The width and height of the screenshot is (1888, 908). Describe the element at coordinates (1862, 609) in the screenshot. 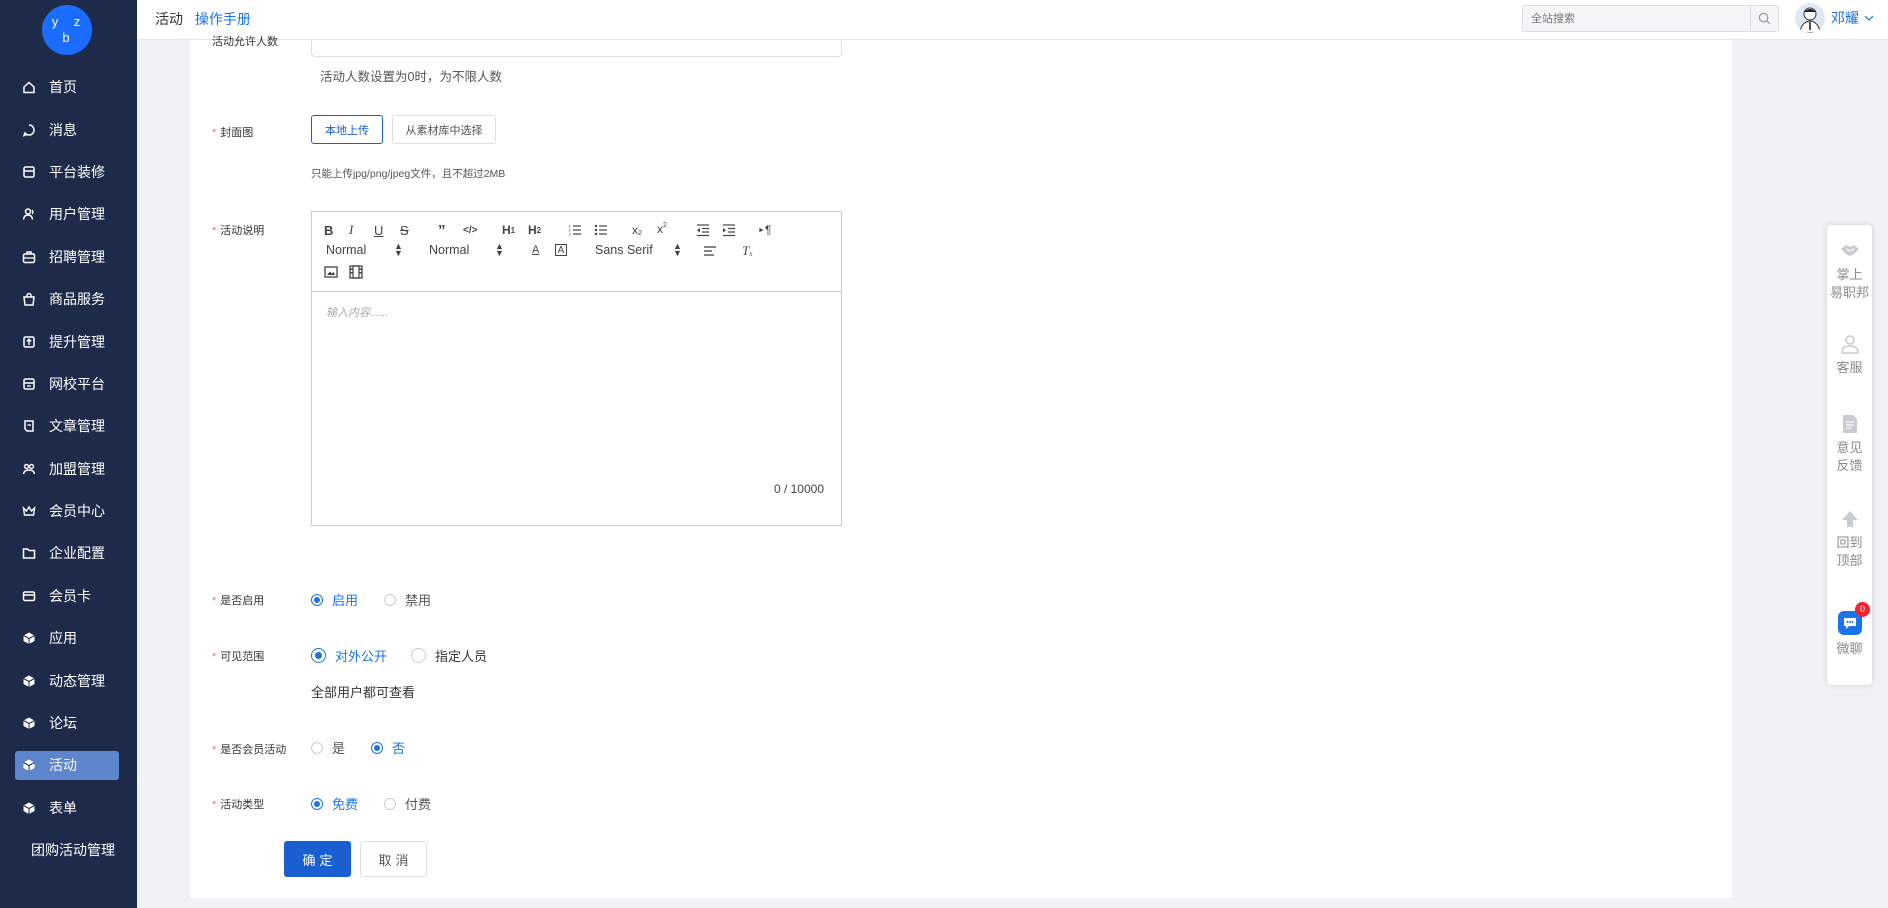

I see `chat-badge: 0` at that location.